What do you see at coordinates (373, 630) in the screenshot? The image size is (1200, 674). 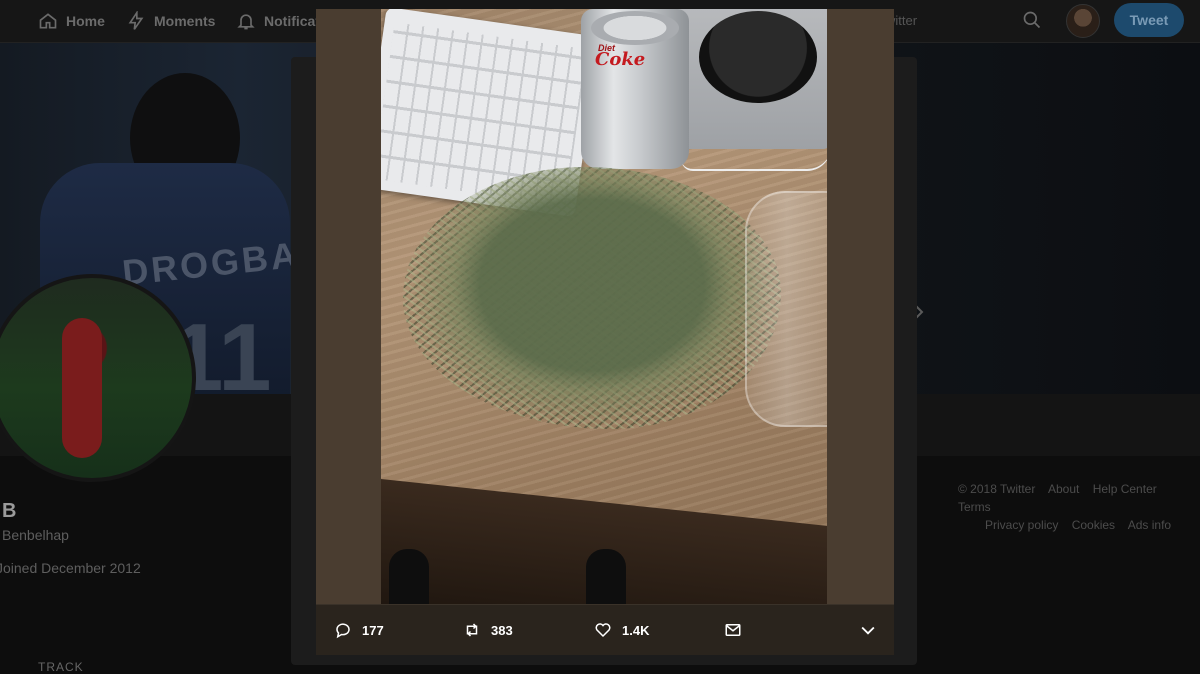 I see `reply-count: 177` at bounding box center [373, 630].